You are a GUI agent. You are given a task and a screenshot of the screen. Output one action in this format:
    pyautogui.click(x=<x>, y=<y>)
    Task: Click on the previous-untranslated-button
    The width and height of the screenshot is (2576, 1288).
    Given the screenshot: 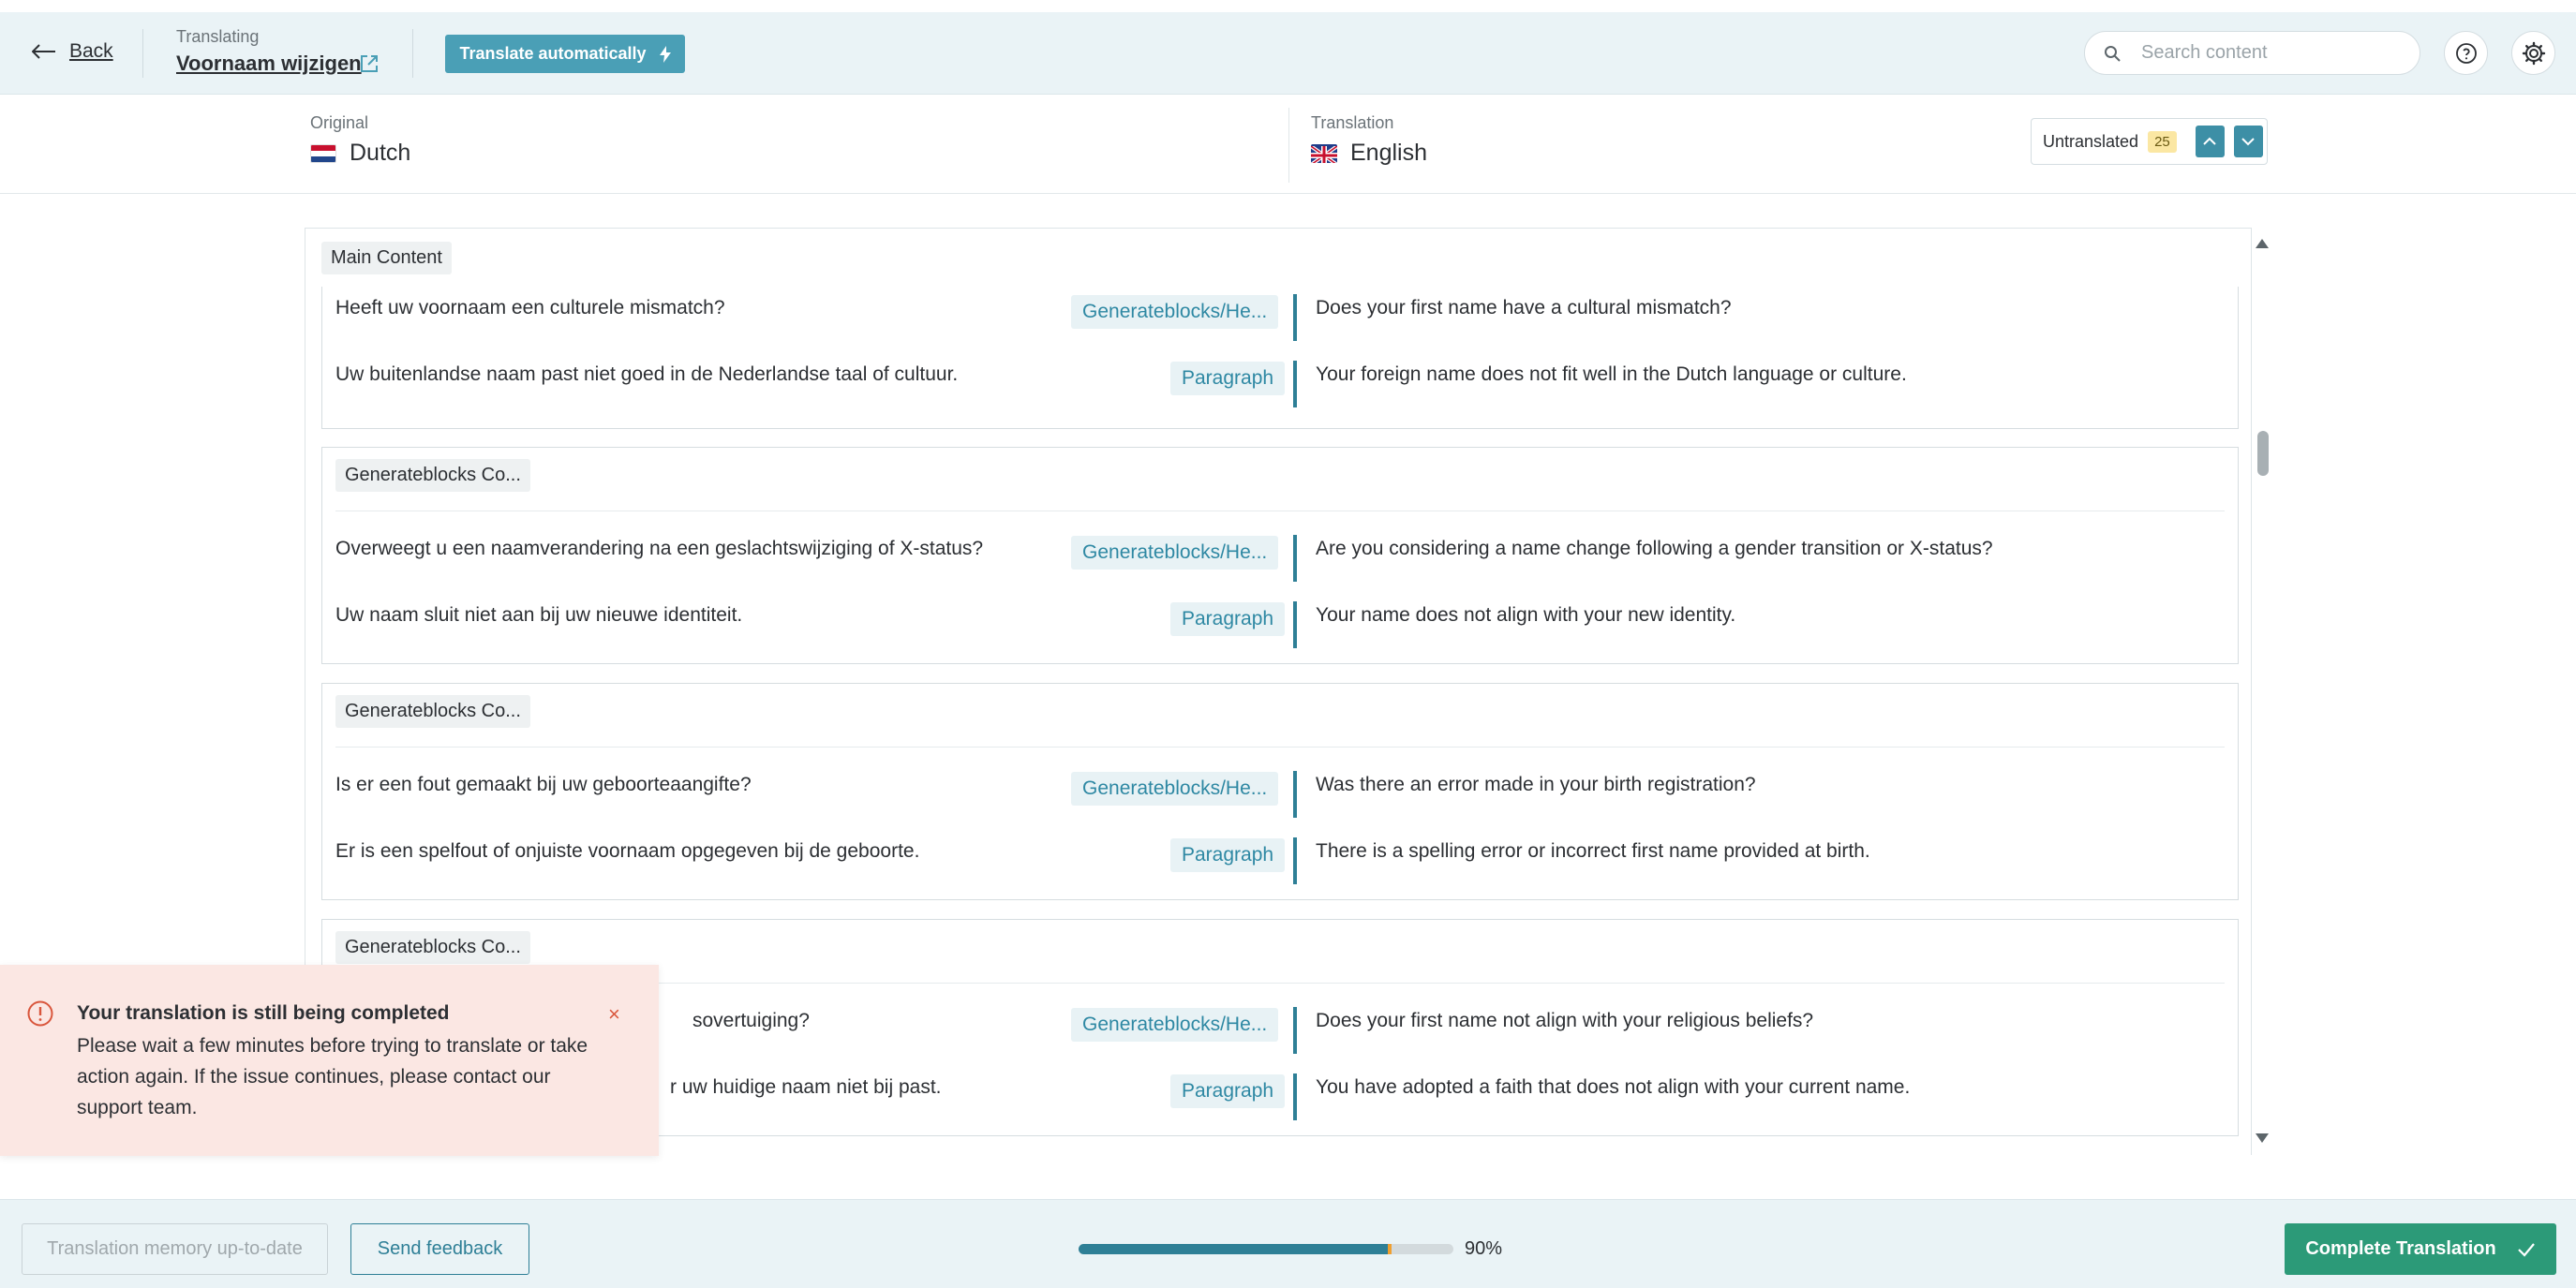 What is the action you would take?
    pyautogui.click(x=2210, y=141)
    